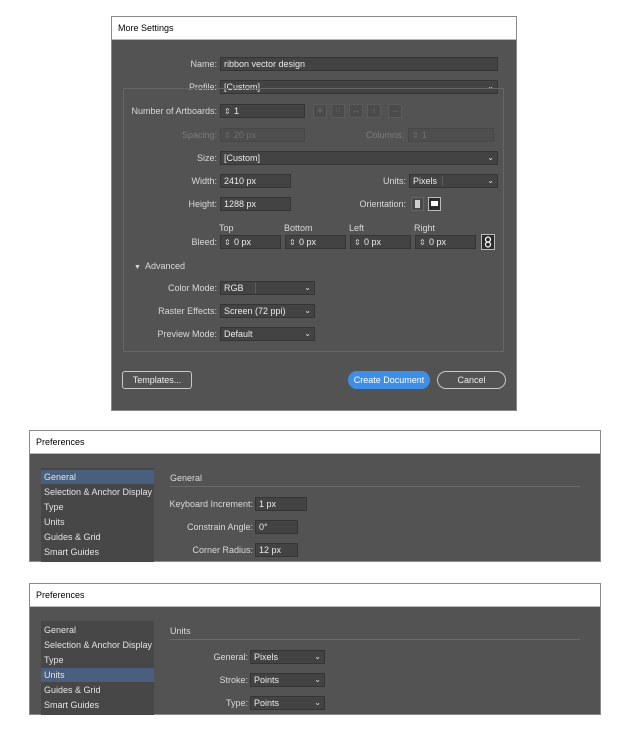 Image resolution: width=630 pixels, height=733 pixels. What do you see at coordinates (287, 680) in the screenshot?
I see `units-stroke-select: Points ⌄` at bounding box center [287, 680].